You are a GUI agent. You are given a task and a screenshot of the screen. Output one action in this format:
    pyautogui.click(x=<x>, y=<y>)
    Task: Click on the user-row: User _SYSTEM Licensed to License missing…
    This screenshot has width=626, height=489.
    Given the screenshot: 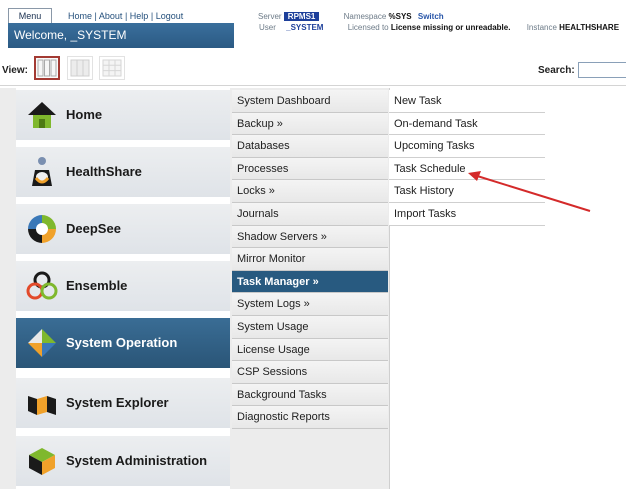 What is the action you would take?
    pyautogui.click(x=438, y=27)
    